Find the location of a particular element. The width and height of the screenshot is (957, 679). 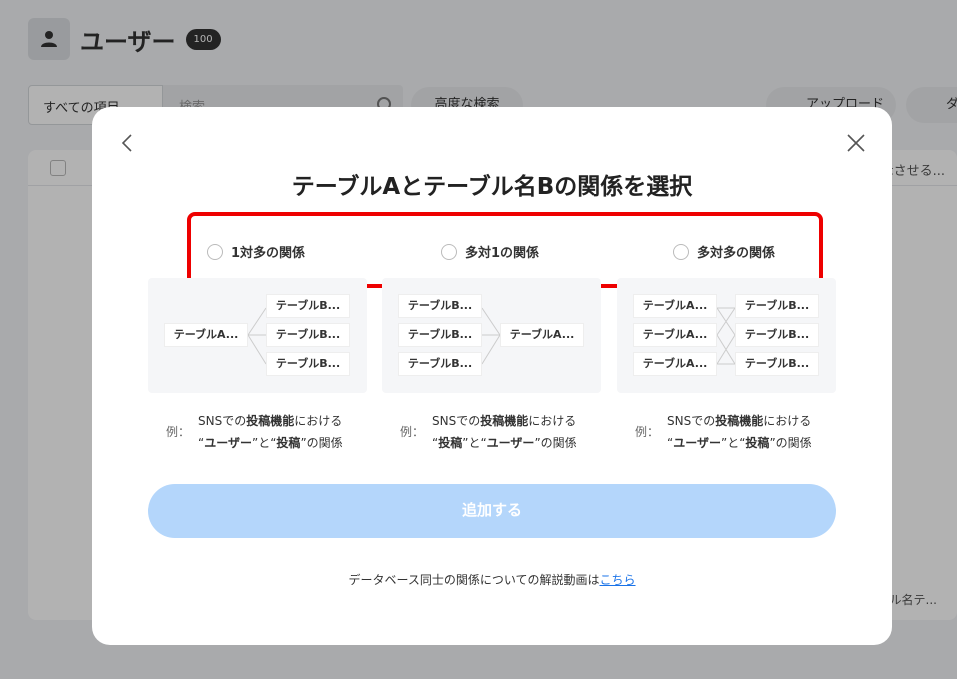

option-many-to-many: 多対多の関係 is located at coordinates (724, 251).